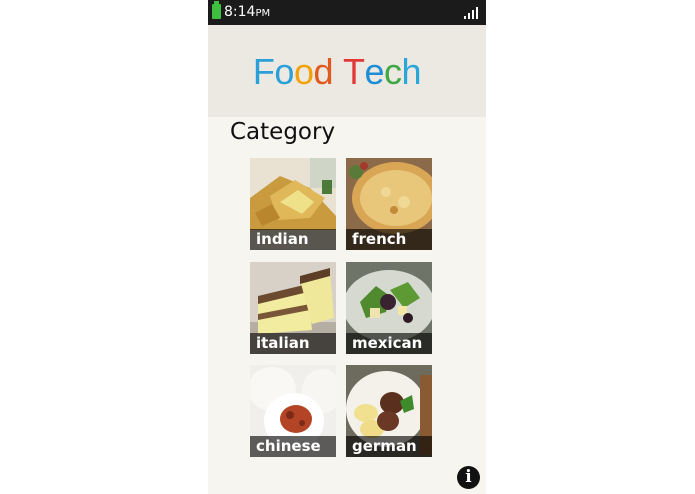  I want to click on category-tile-german: german, so click(389, 411).